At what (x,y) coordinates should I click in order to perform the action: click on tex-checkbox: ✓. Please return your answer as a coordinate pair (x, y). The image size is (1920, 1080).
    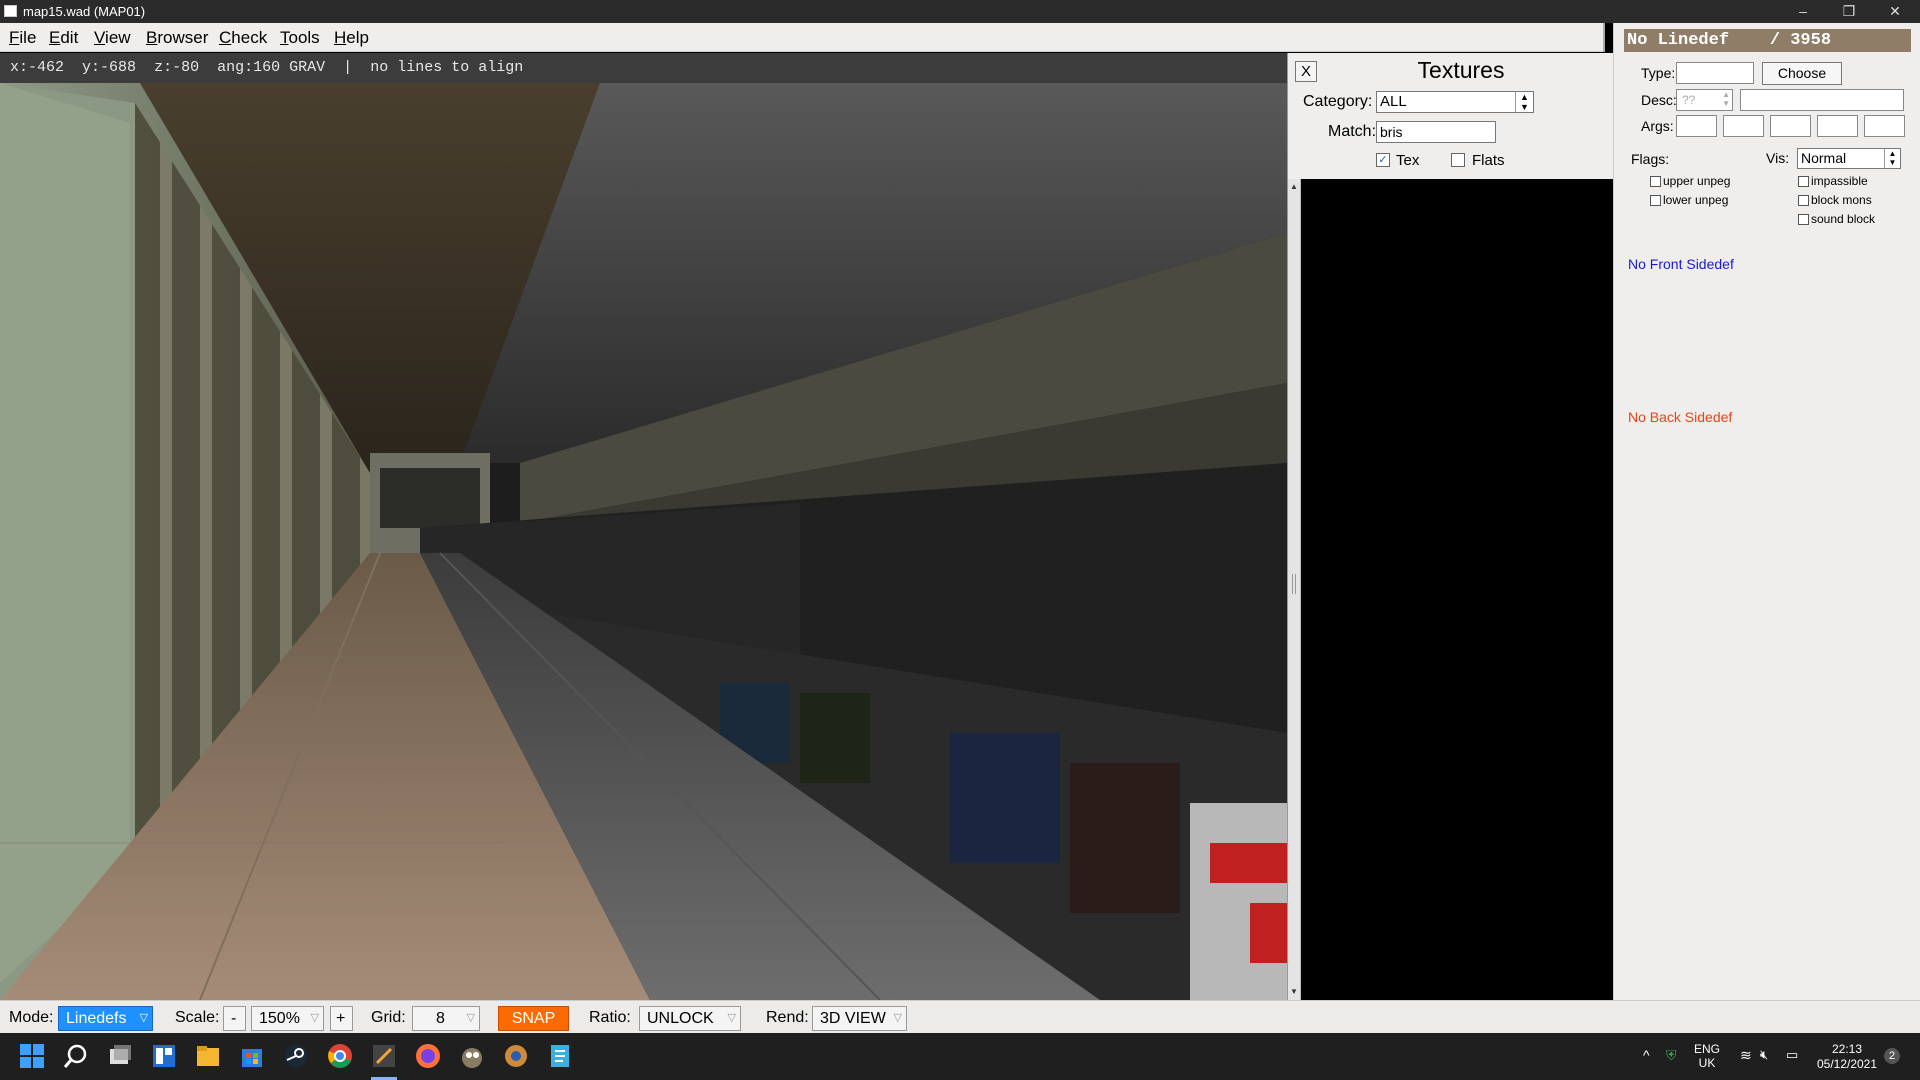
    Looking at the image, I should click on (1383, 160).